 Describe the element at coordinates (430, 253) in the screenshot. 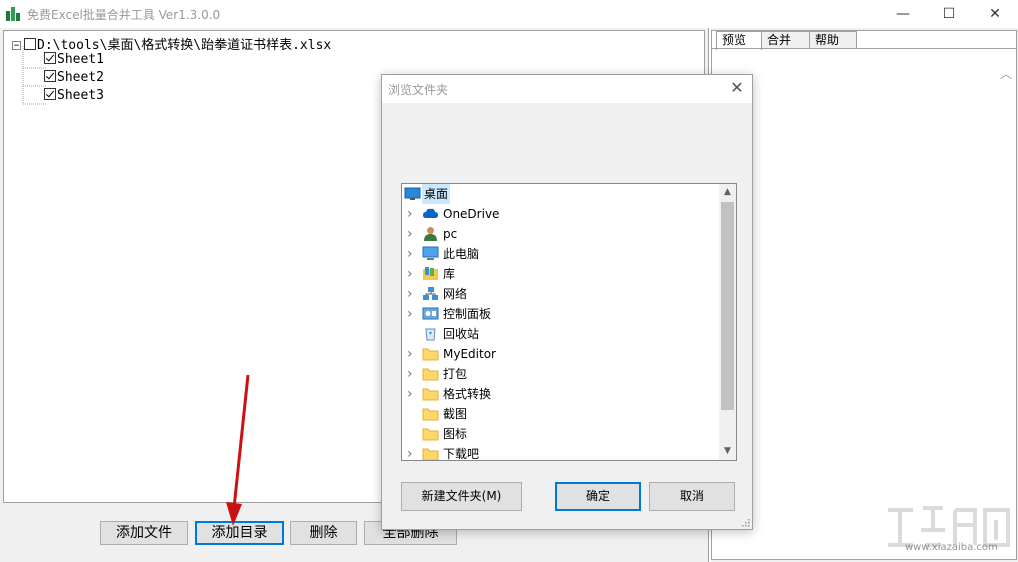

I see `computer-icon` at that location.